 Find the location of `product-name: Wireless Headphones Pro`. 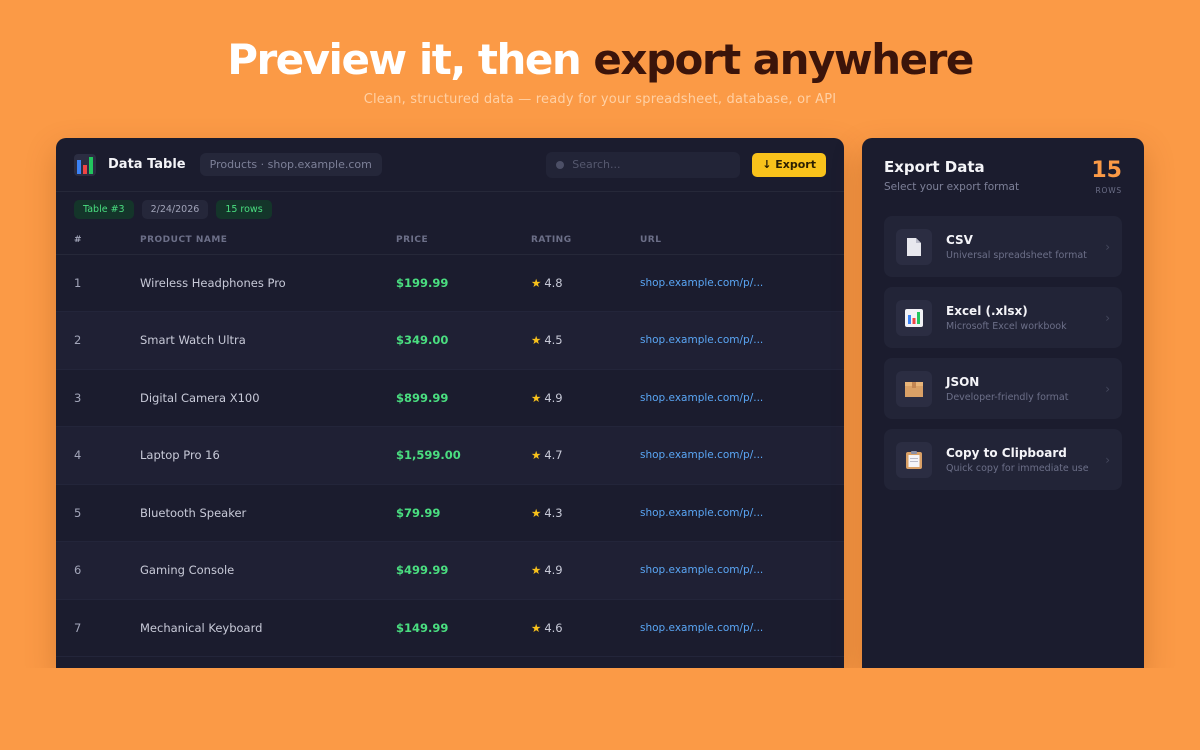

product-name: Wireless Headphones Pro is located at coordinates (268, 283).